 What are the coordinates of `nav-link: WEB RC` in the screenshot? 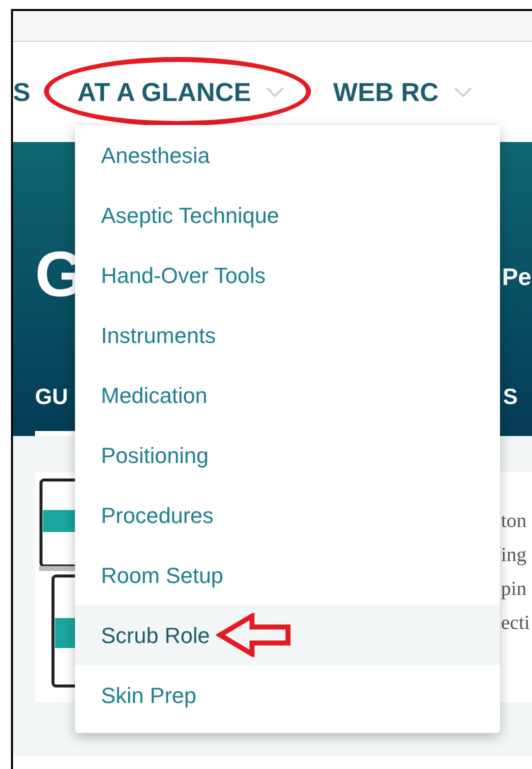 It's located at (386, 92).